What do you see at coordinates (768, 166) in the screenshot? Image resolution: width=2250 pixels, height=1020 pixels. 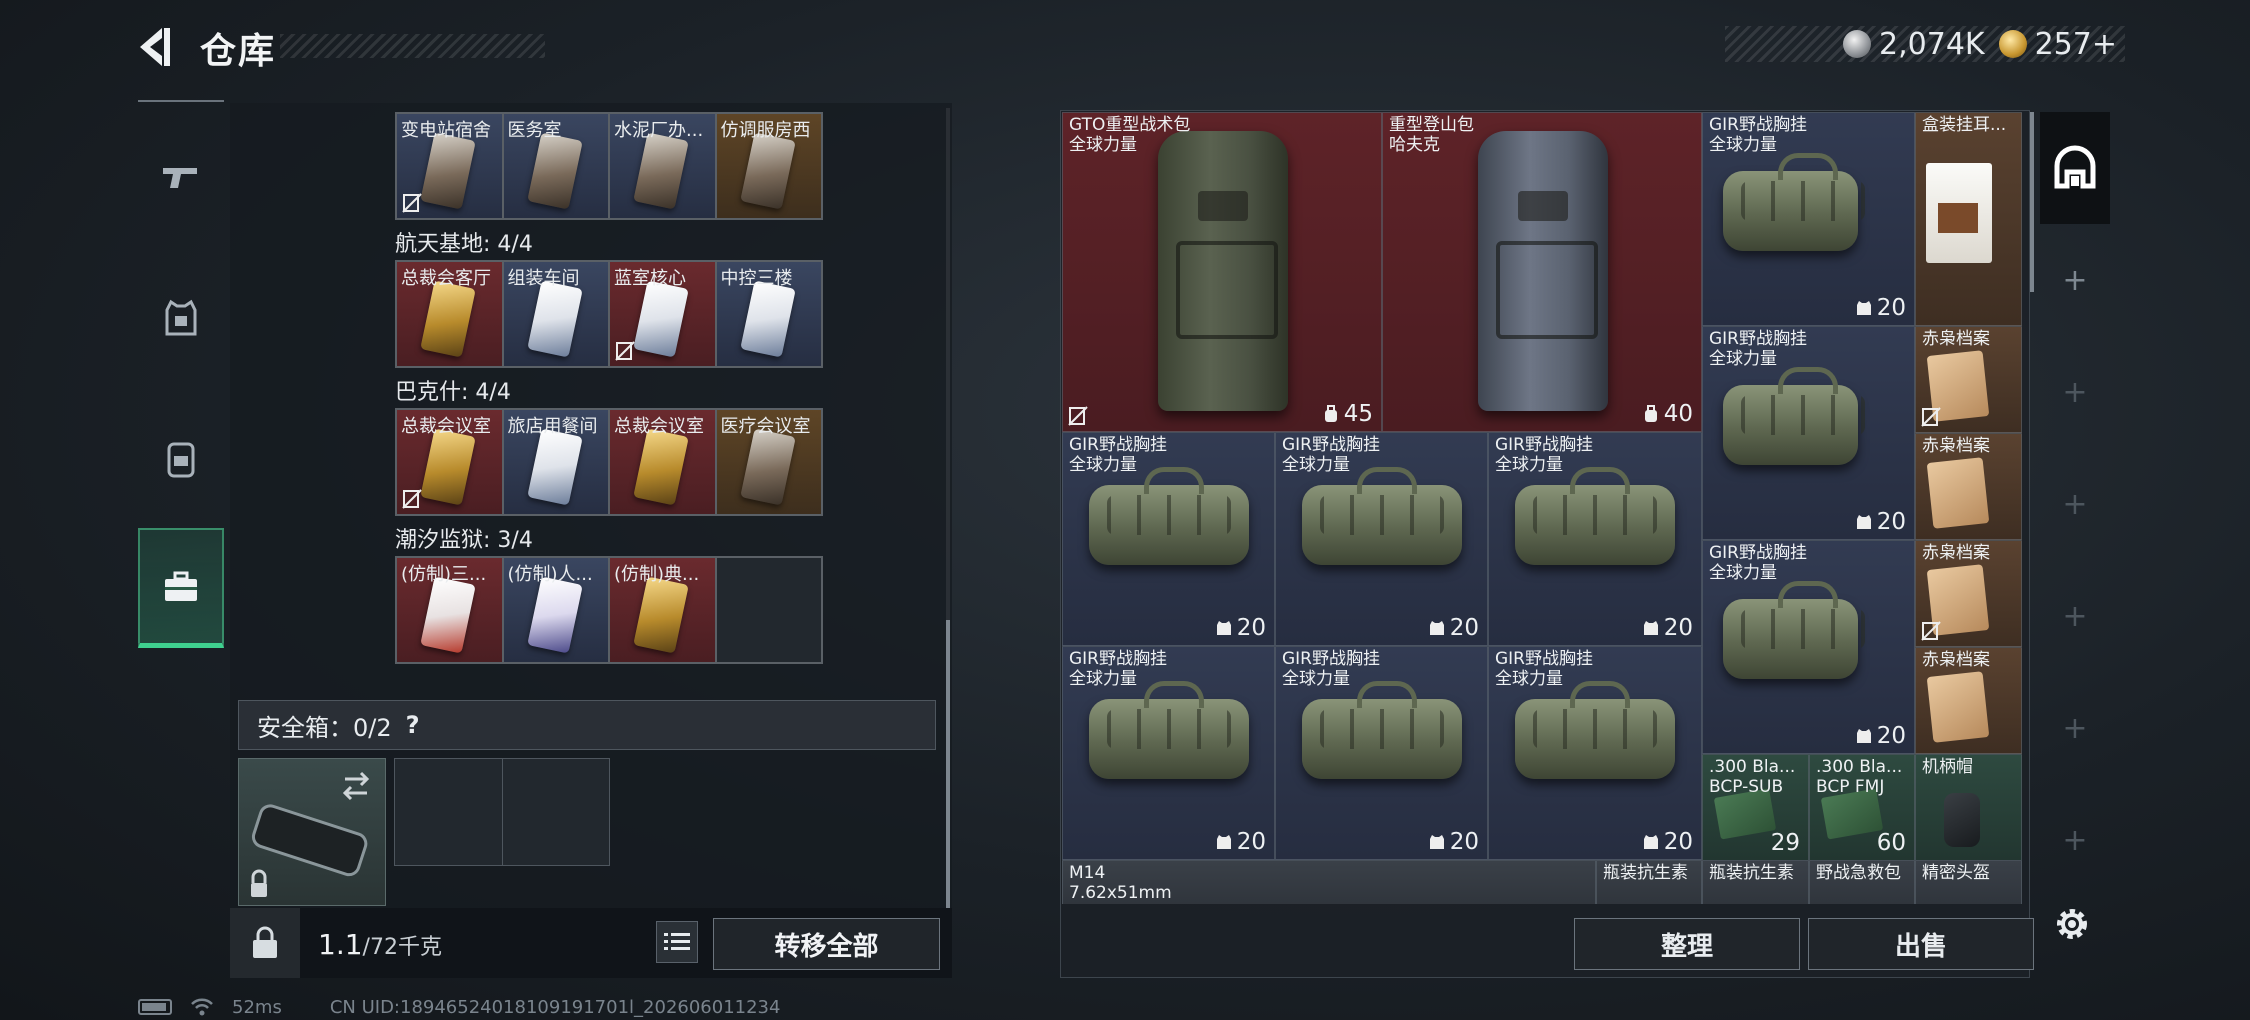 I see `keycard-slot: 仿调服房西` at bounding box center [768, 166].